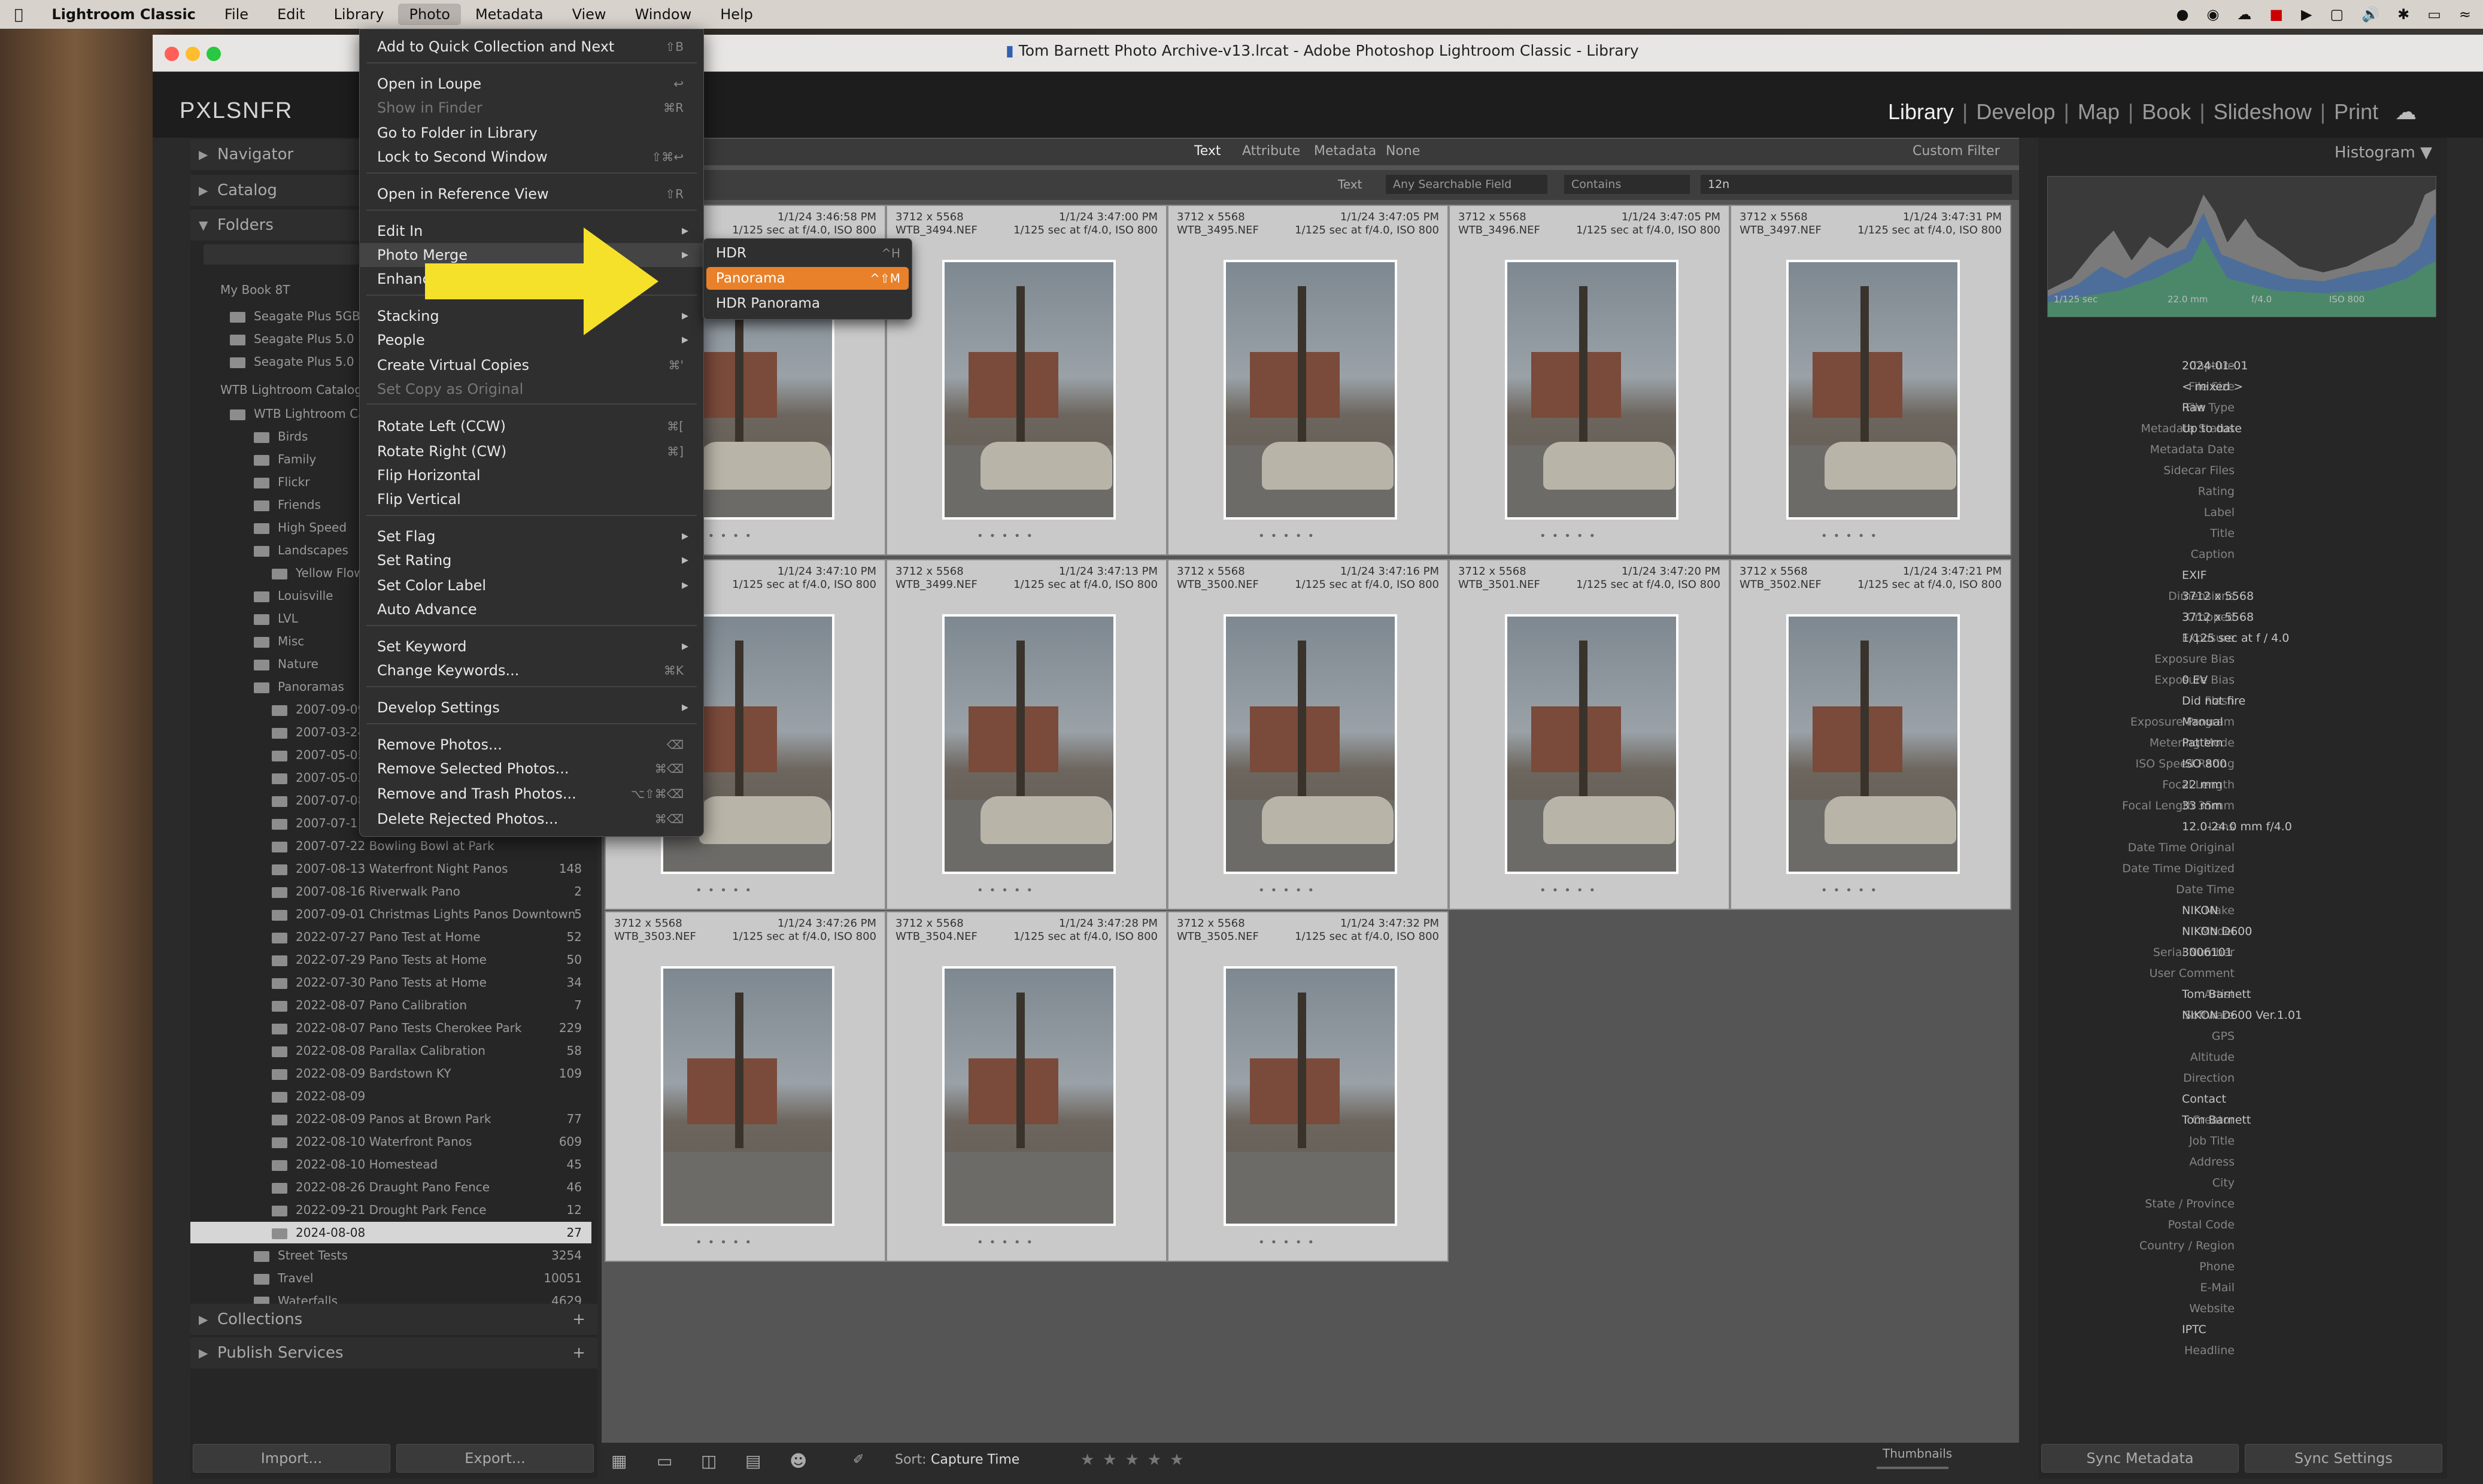 This screenshot has width=2483, height=1484. Describe the element at coordinates (360, 14) in the screenshot. I see `menu-library: Library` at that location.